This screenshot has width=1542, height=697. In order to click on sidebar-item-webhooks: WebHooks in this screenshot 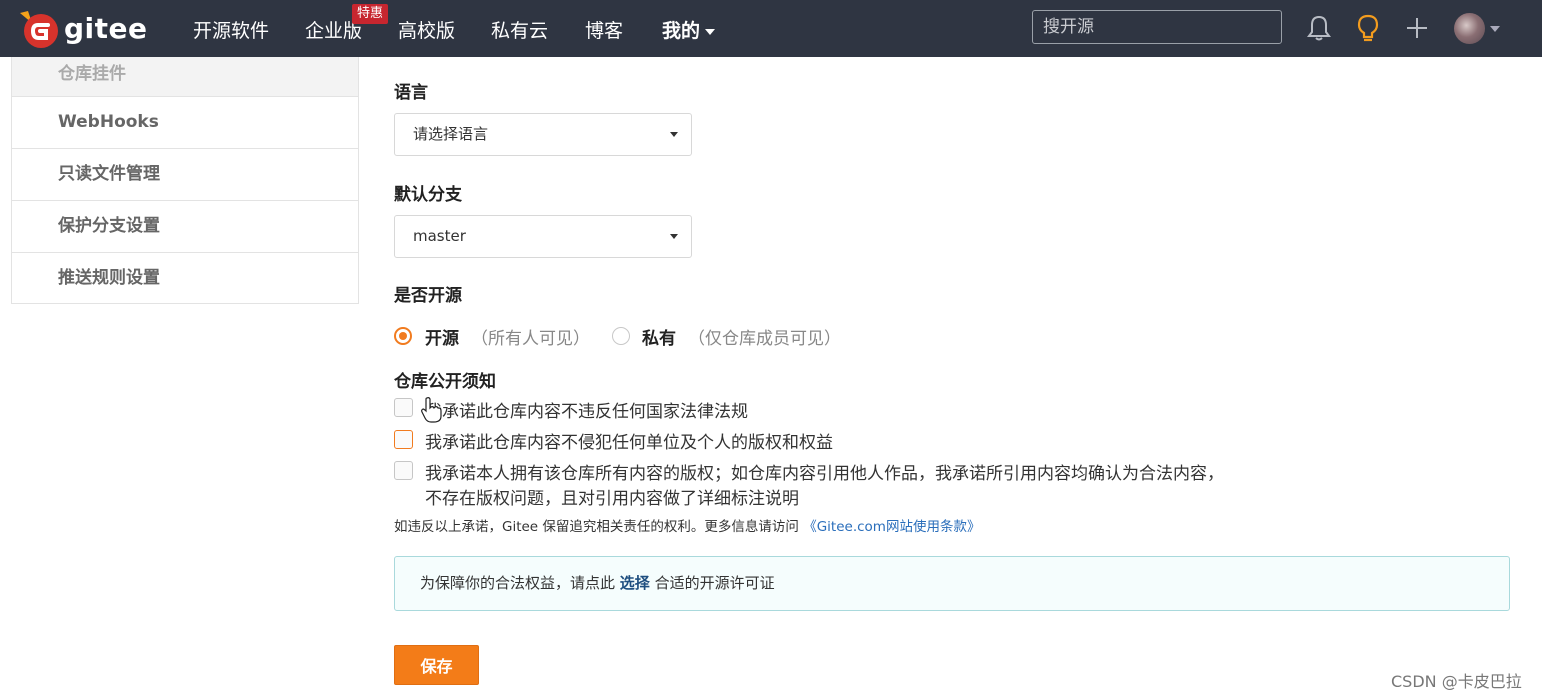, I will do `click(185, 122)`.